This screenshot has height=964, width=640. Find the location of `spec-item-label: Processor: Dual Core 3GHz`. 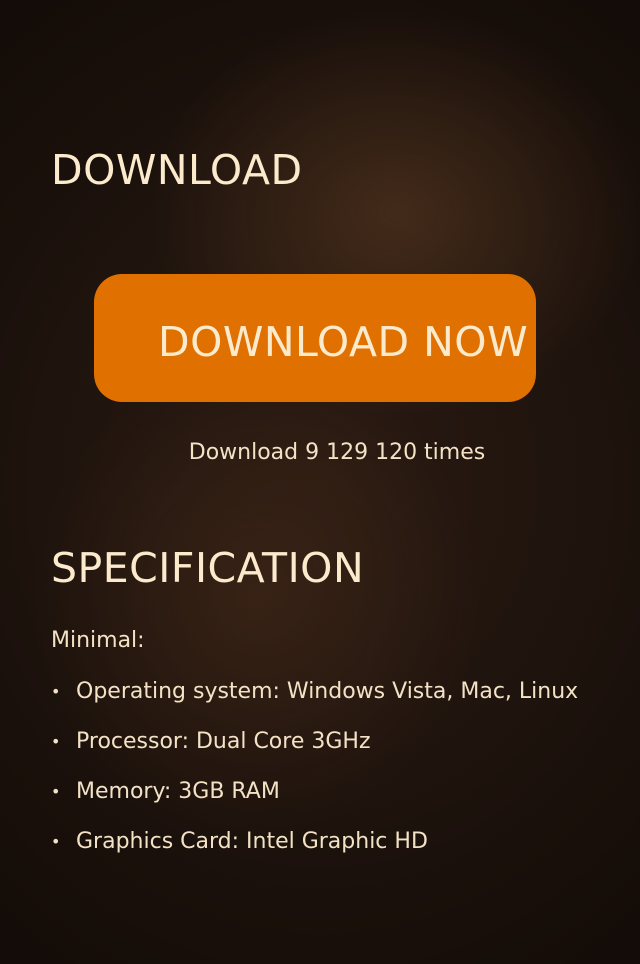

spec-item-label: Processor: Dual Core 3GHz is located at coordinates (223, 741).